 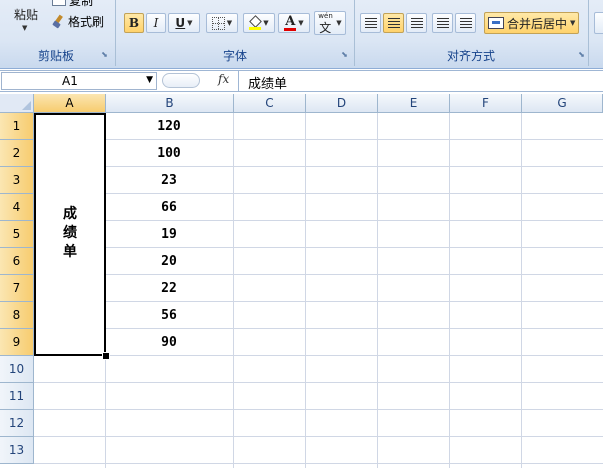 I want to click on formula-tools: fx, so click(x=199, y=81).